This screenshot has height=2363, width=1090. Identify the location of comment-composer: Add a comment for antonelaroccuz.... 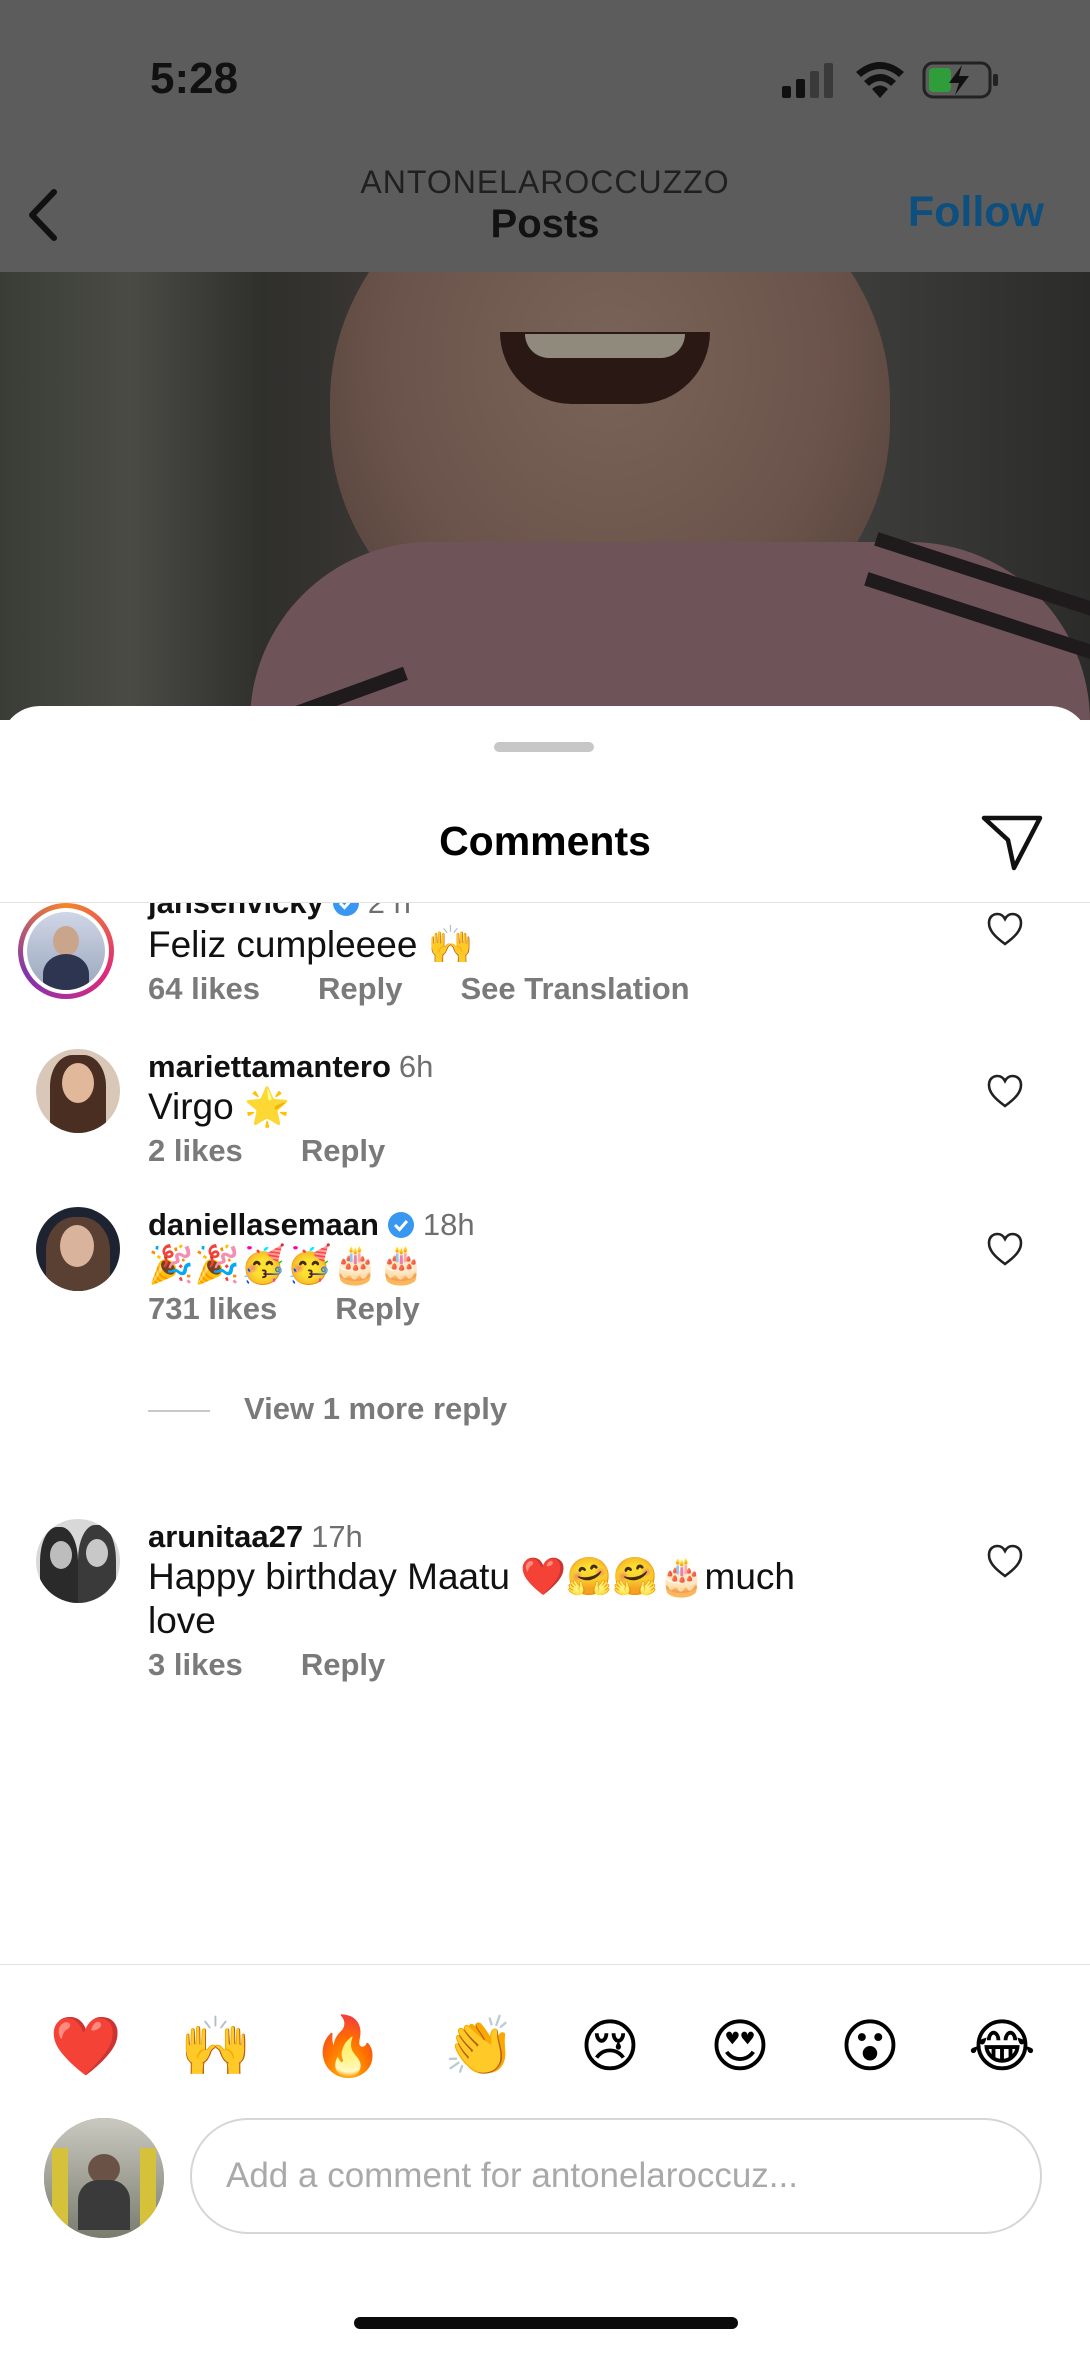
(545, 2183).